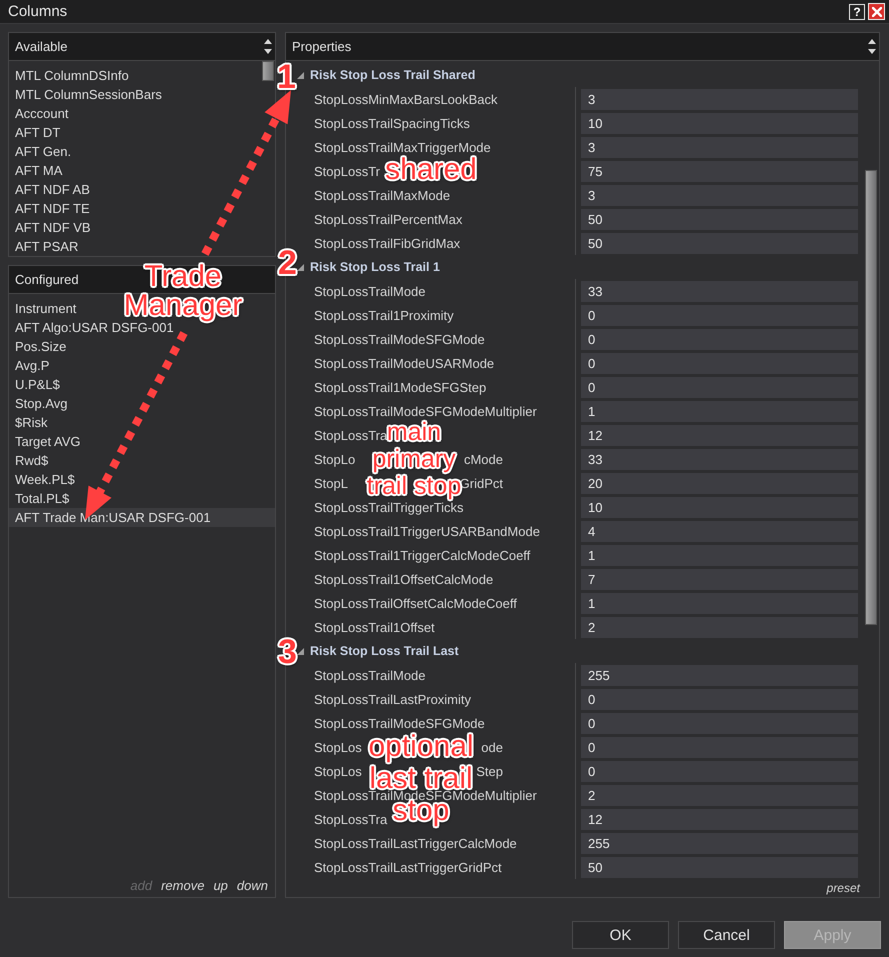 This screenshot has height=957, width=889. What do you see at coordinates (331, 483) in the screenshot?
I see `property-name: StopL` at bounding box center [331, 483].